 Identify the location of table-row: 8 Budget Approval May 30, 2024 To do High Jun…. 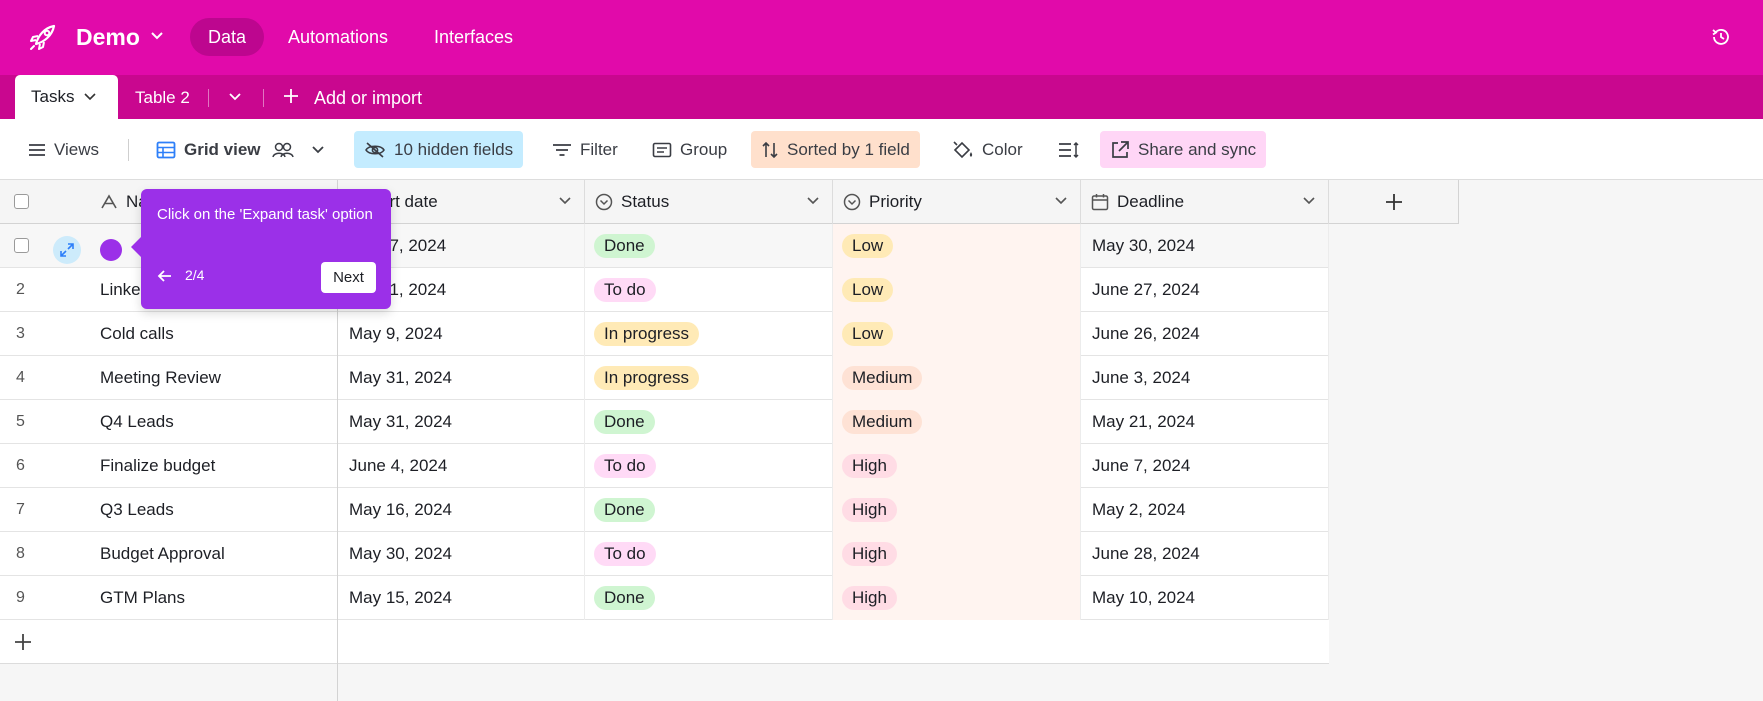
(664, 554).